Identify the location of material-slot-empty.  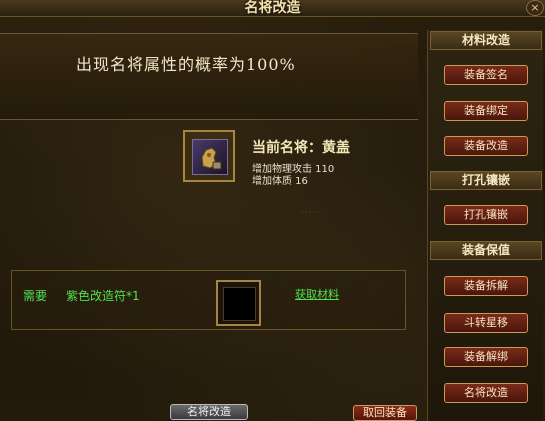
(239, 304).